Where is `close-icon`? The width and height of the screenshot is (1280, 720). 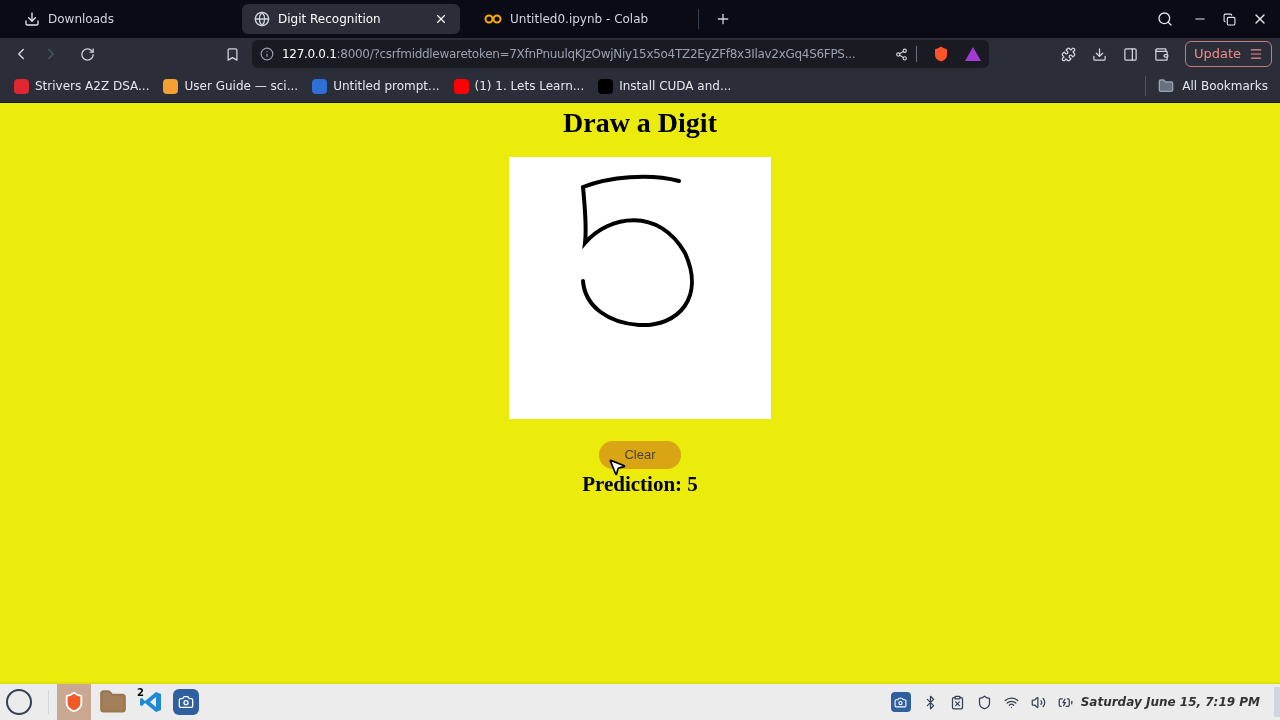 close-icon is located at coordinates (441, 19).